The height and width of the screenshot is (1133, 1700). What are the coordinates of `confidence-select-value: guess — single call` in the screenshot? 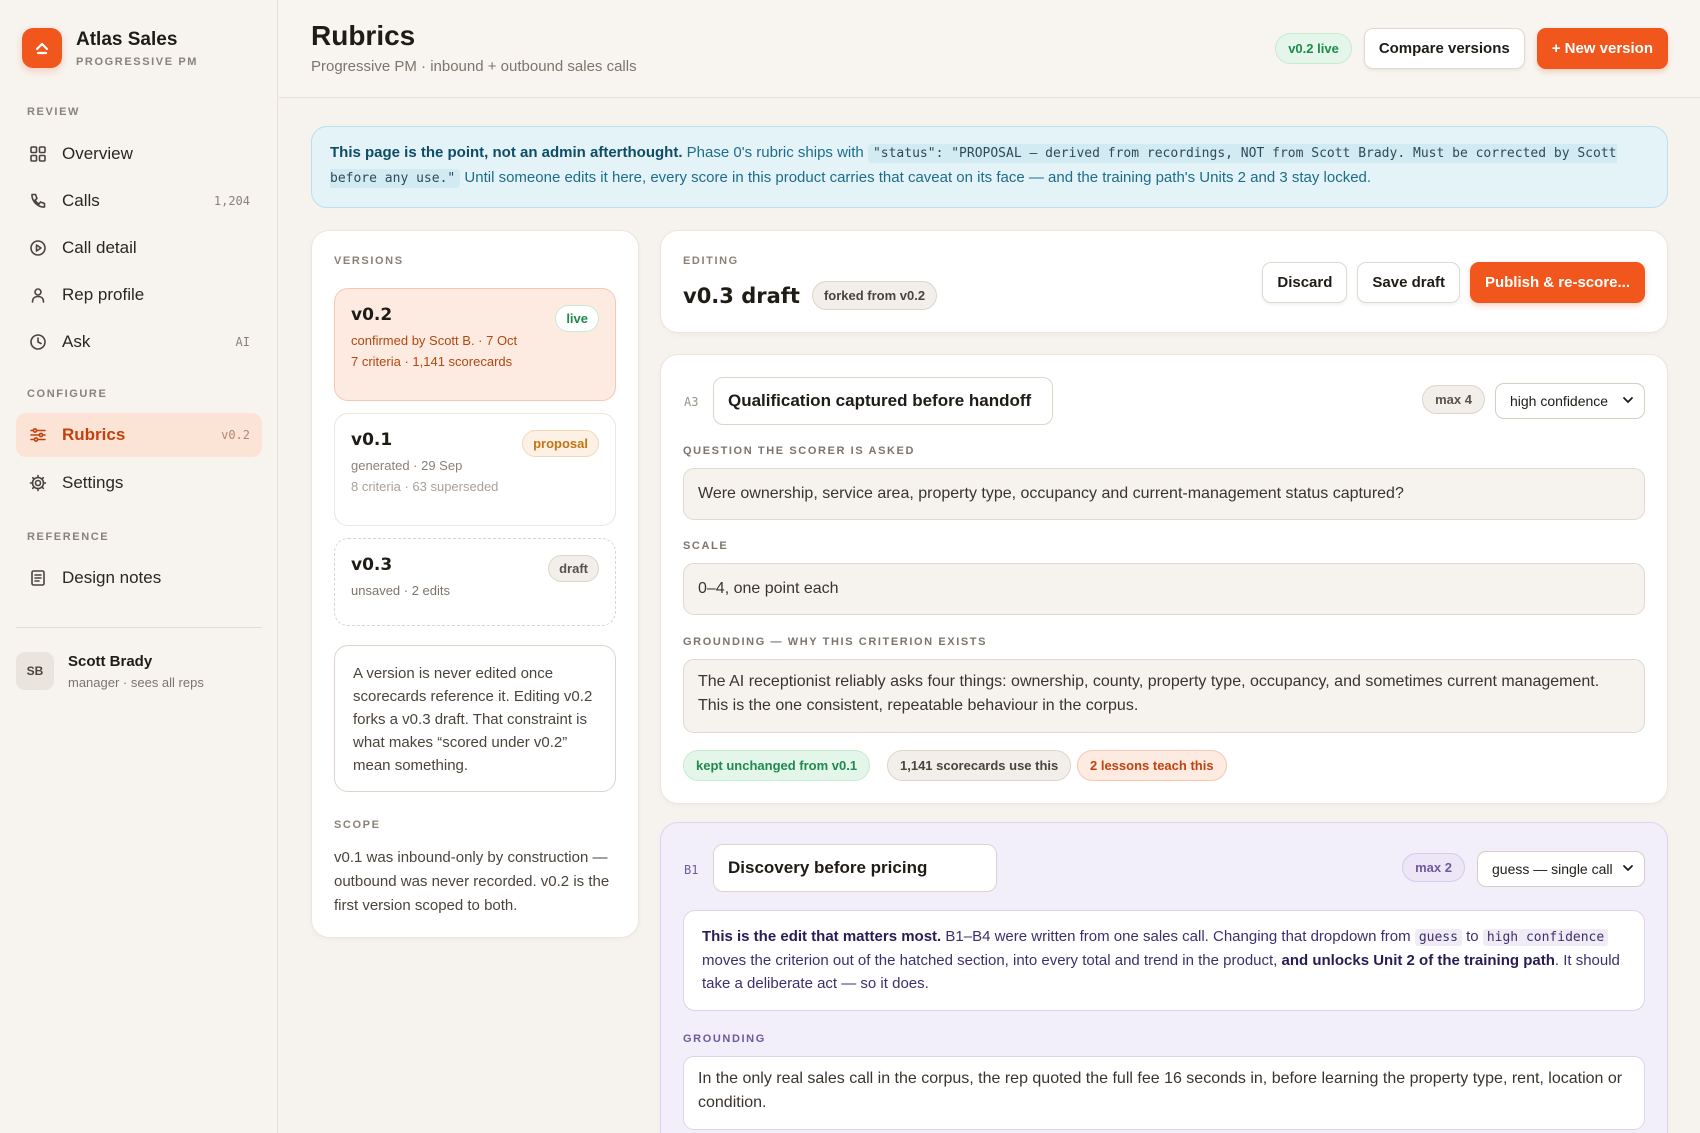 It's located at (1552, 869).